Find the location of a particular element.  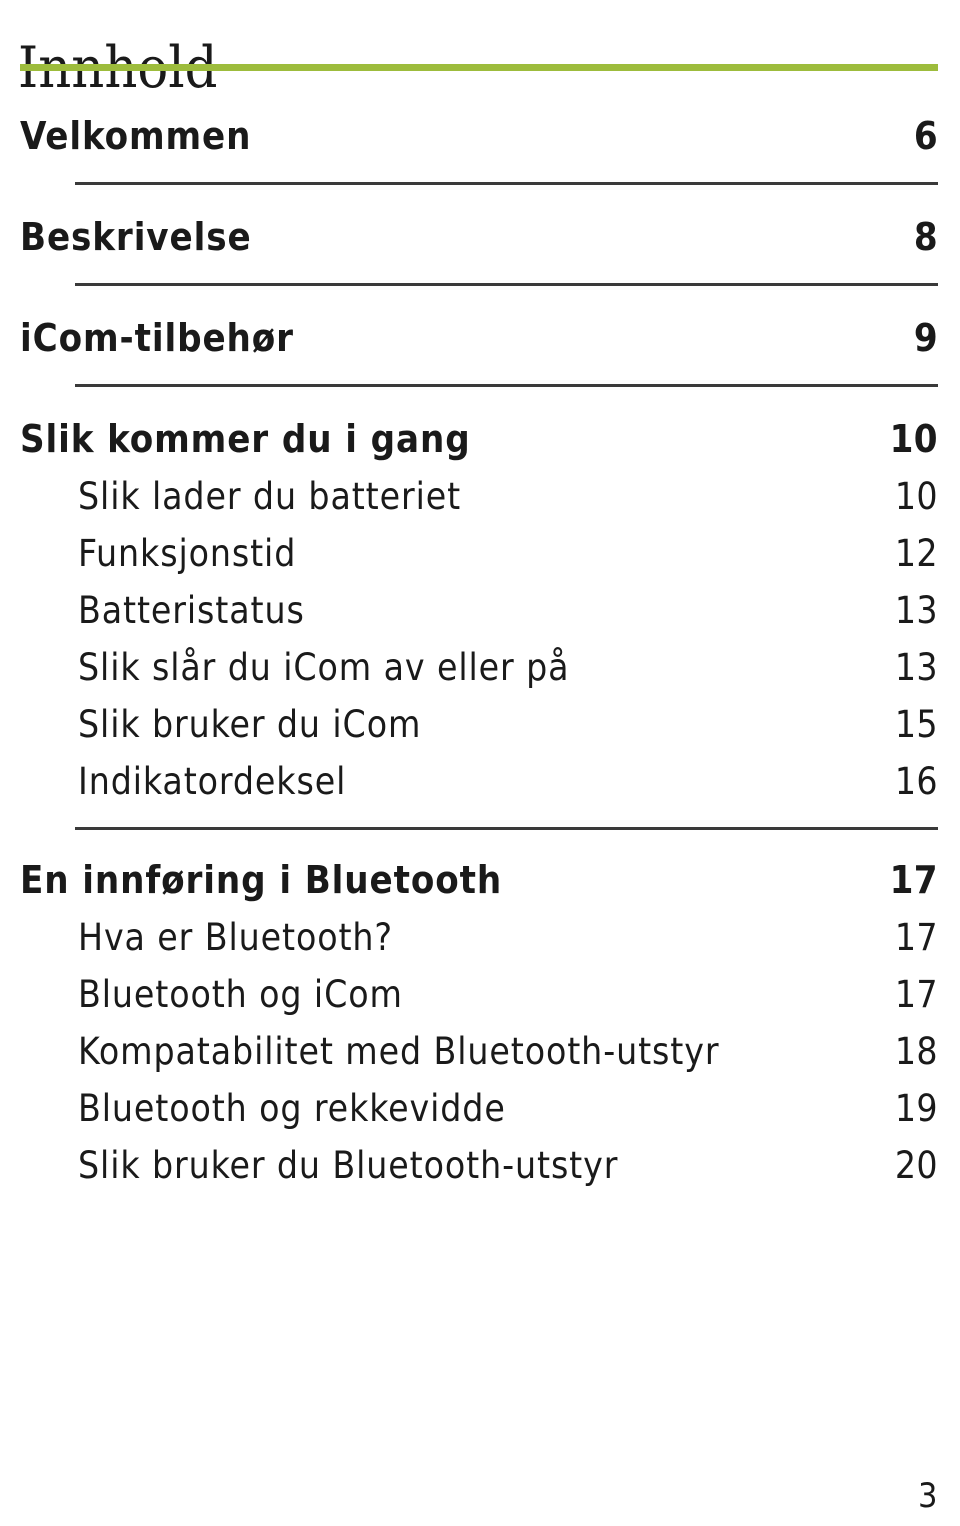

toc-entry-label: Bluetooth og rekkevidde is located at coordinates (292, 1108).